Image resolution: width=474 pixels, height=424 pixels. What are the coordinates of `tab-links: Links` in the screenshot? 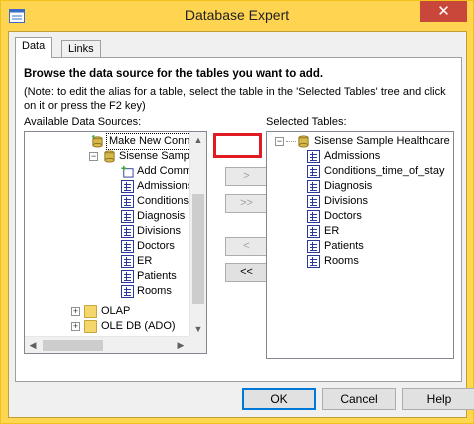 It's located at (81, 49).